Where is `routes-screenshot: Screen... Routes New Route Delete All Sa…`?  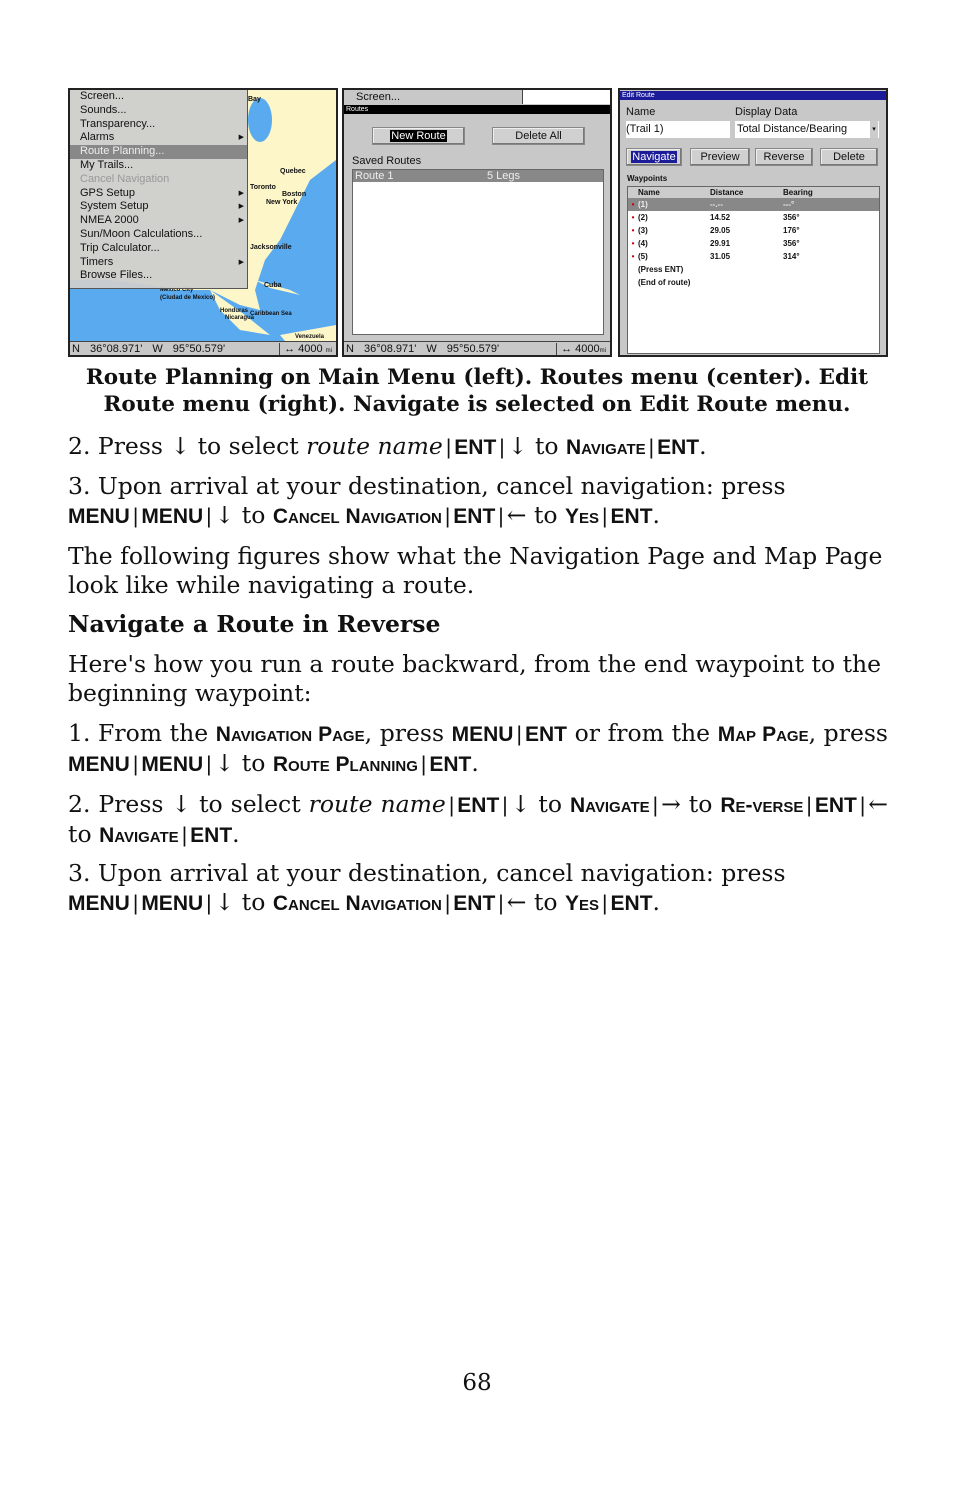
routes-screenshot: Screen... Routes New Route Delete All Sa… is located at coordinates (477, 222).